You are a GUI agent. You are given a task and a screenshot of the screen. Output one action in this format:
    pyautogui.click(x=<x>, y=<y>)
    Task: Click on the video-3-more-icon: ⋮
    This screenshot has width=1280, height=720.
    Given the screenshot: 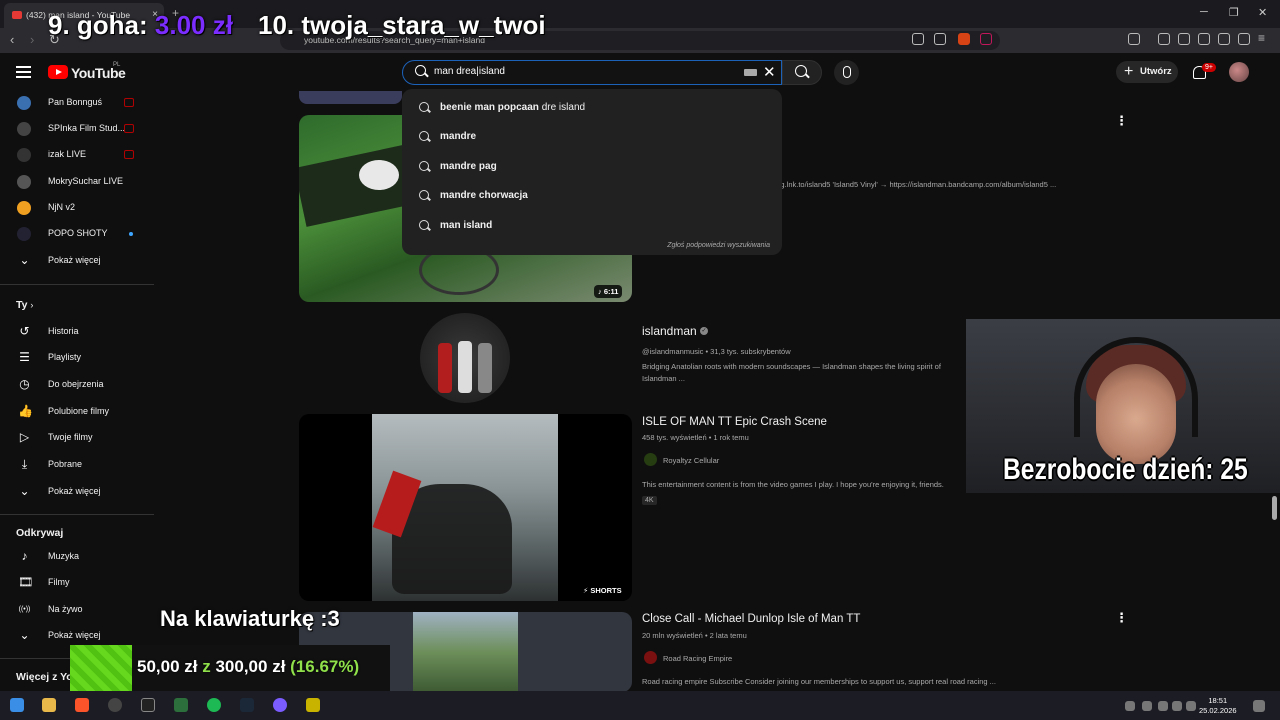 What is the action you would take?
    pyautogui.click(x=1121, y=618)
    